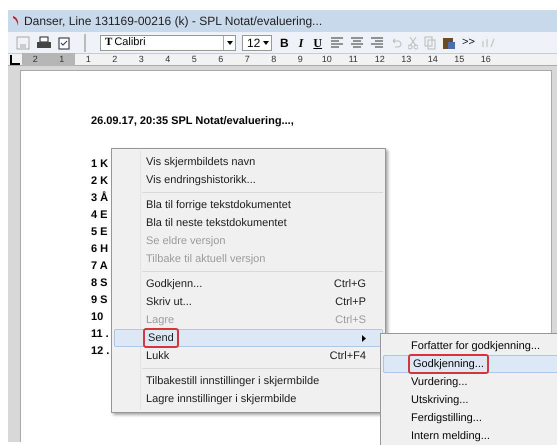 This screenshot has height=445, width=557. What do you see at coordinates (350, 284) in the screenshot?
I see `shortcut-text: Ctrl+G` at bounding box center [350, 284].